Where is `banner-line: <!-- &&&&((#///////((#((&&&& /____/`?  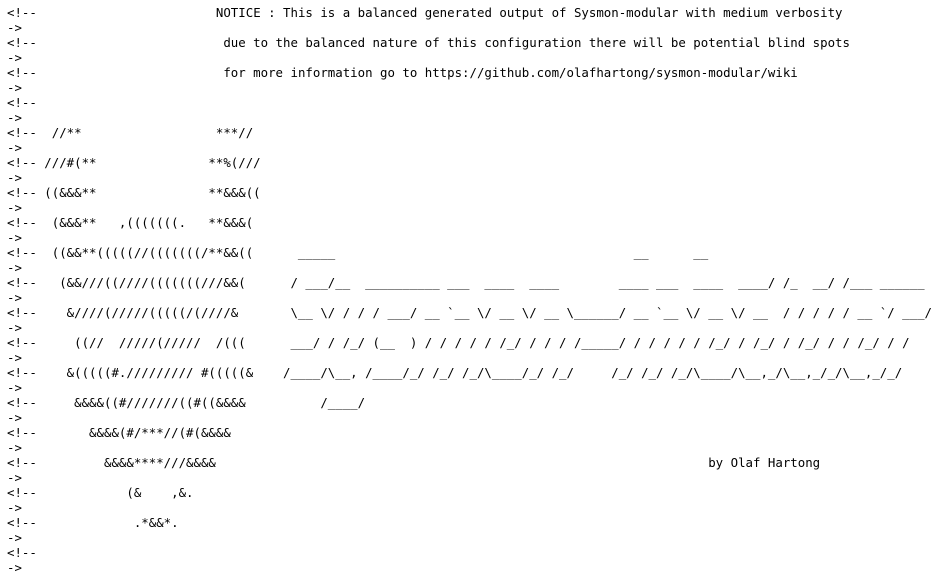
banner-line: <!-- &&&&((#///////((#((&&&& /____/ is located at coordinates (186, 402).